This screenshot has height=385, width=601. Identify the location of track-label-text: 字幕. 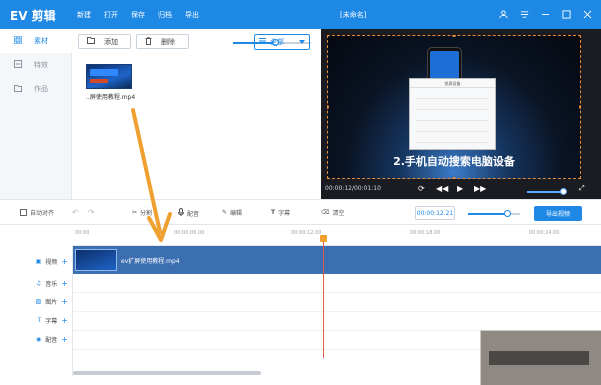
(51, 321).